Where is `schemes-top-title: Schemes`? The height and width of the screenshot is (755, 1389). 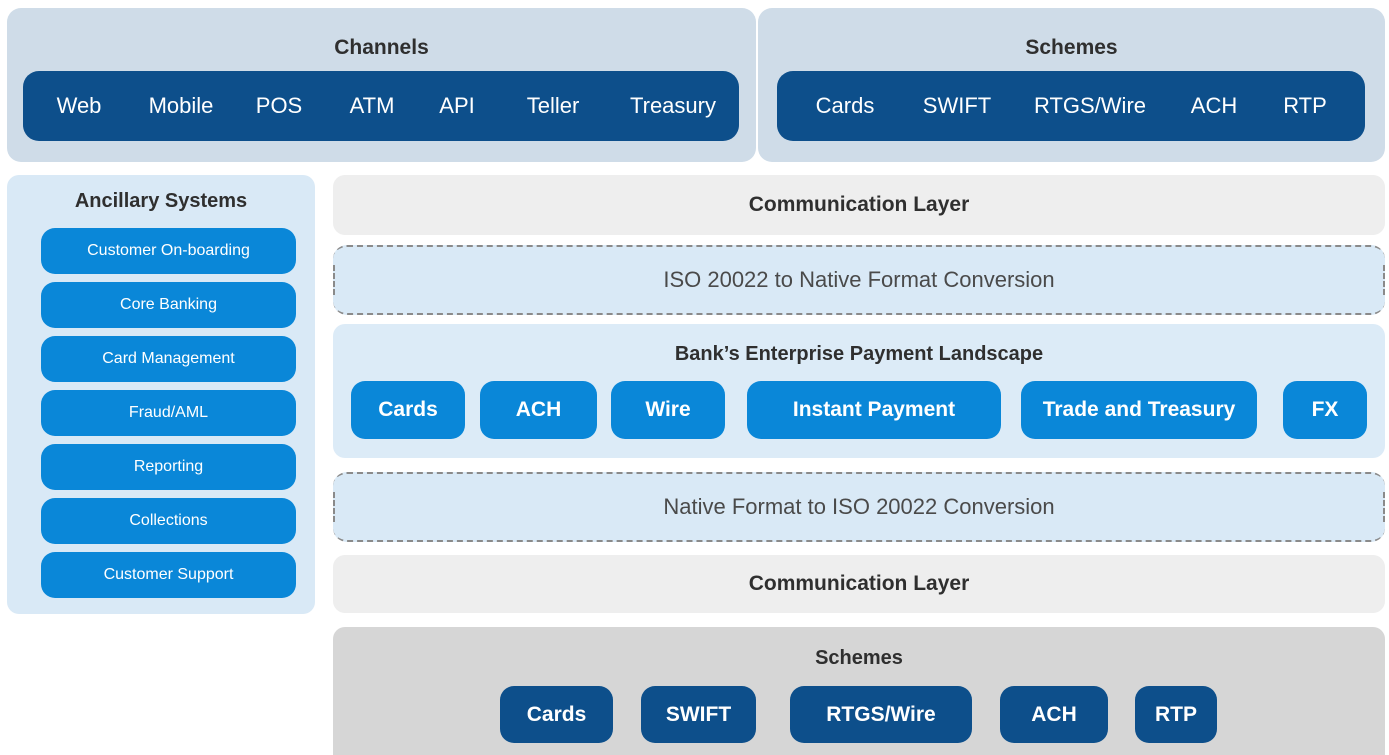
schemes-top-title: Schemes is located at coordinates (1071, 47).